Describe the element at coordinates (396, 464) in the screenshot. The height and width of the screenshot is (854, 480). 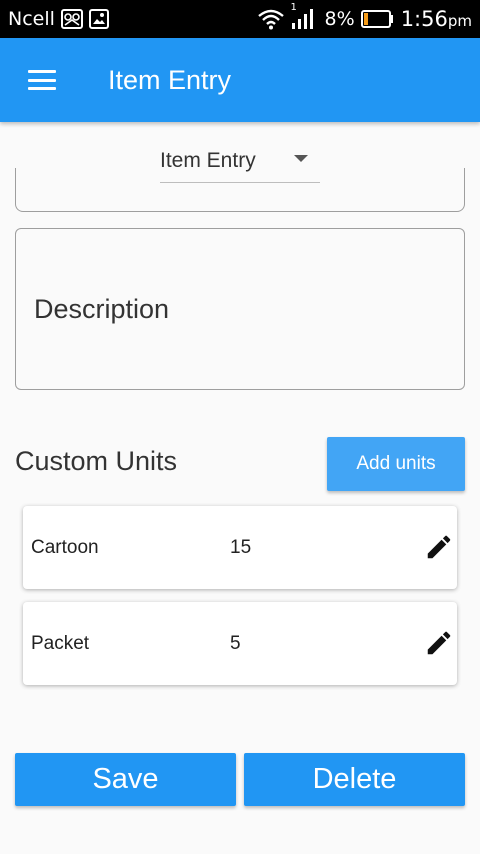
I see `add-units-button: Add units` at that location.